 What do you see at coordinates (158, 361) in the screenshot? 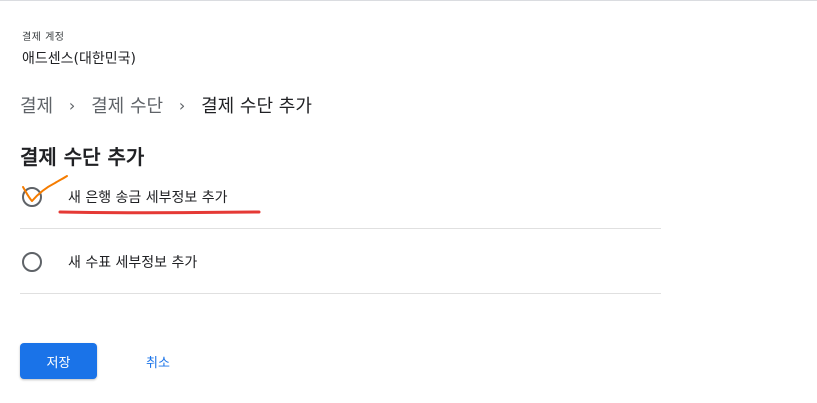
I see `cancel-button: 취소` at bounding box center [158, 361].